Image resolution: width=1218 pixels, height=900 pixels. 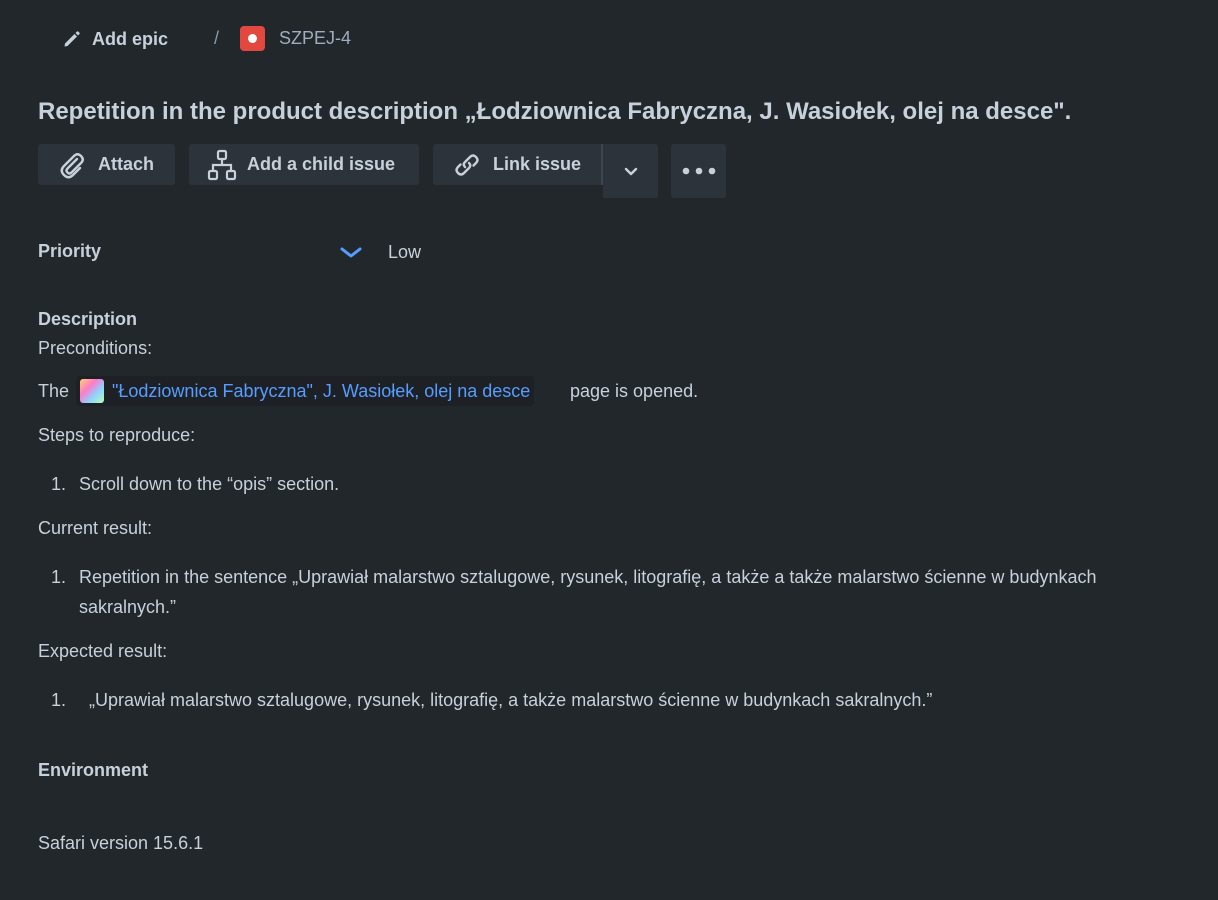 I want to click on add-child-issue-button: Add a child issue, so click(x=304, y=164).